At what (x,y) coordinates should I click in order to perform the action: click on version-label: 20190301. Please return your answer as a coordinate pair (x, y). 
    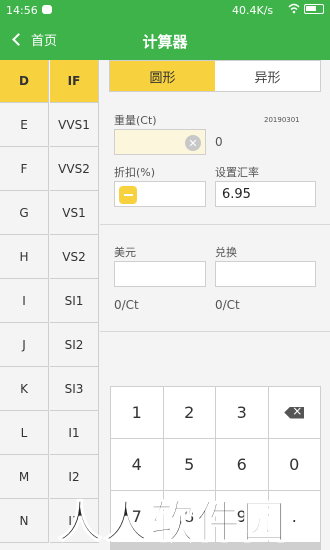
    Looking at the image, I should click on (282, 120).